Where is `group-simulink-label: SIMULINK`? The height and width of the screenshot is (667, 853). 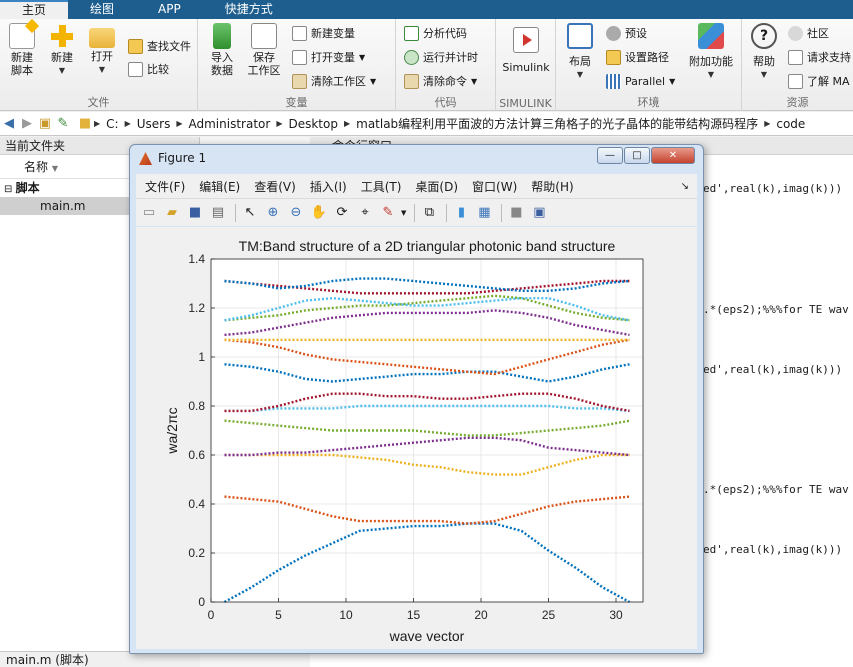 group-simulink-label: SIMULINK is located at coordinates (525, 103).